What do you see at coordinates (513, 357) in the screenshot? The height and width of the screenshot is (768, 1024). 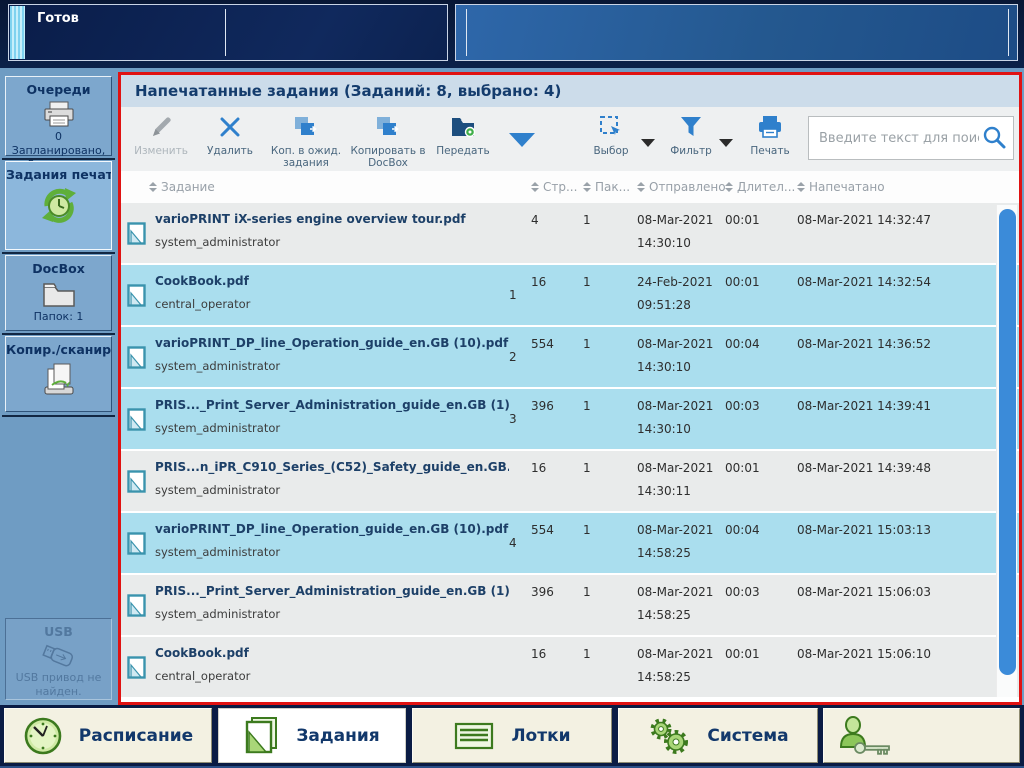 I see `job-selection-number: 2` at bounding box center [513, 357].